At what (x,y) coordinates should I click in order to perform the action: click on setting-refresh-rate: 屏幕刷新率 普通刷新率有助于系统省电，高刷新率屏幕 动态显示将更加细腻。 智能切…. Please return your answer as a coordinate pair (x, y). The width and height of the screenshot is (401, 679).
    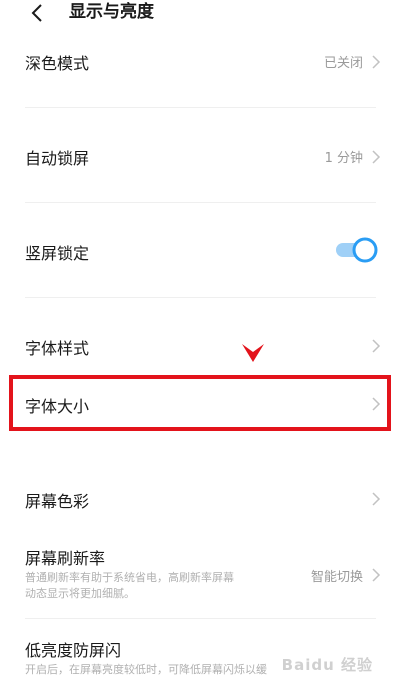
    Looking at the image, I should click on (200, 575).